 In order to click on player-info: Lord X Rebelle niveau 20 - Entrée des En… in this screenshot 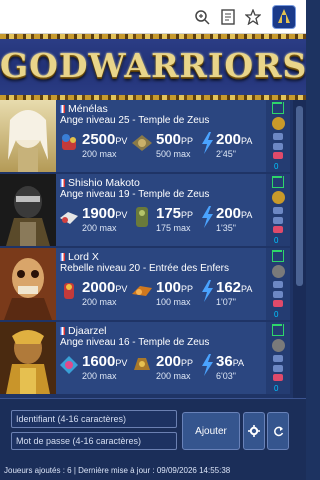, I will do `click(161, 284)`.